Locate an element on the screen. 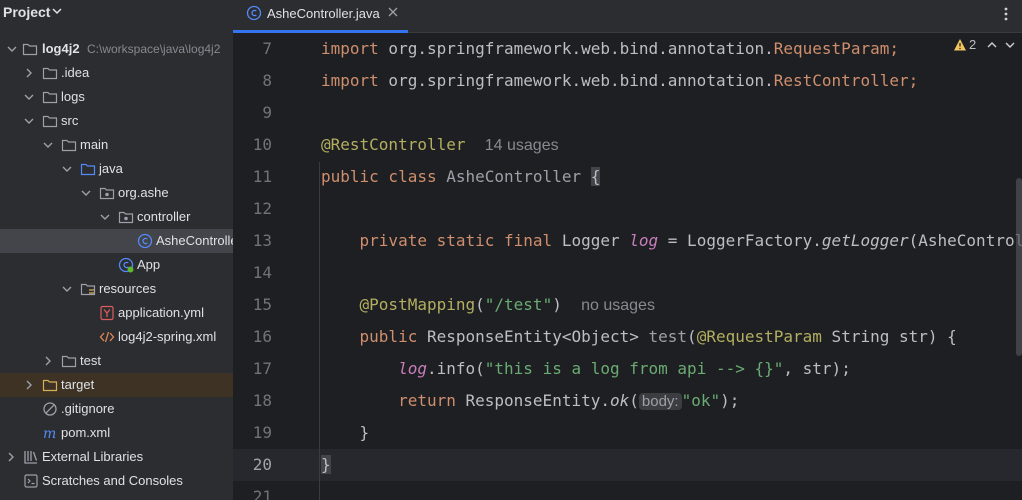 The width and height of the screenshot is (1022, 500). code-line-14: 14 is located at coordinates (627, 273).